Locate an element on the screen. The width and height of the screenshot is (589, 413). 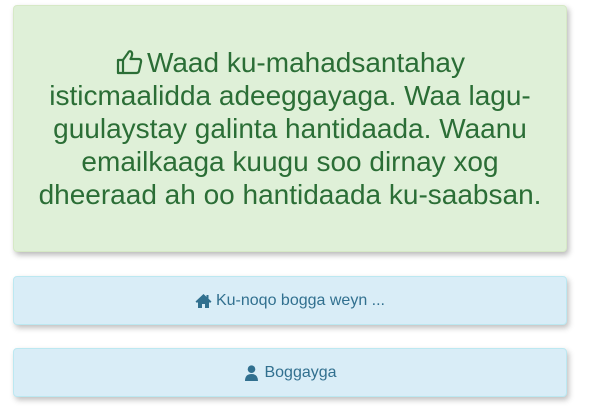
user-icon is located at coordinates (251, 372).